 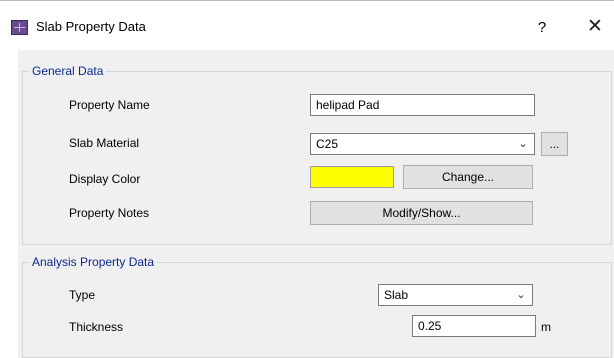 I want to click on dialog-title: Slab Property Data, so click(x=91, y=26).